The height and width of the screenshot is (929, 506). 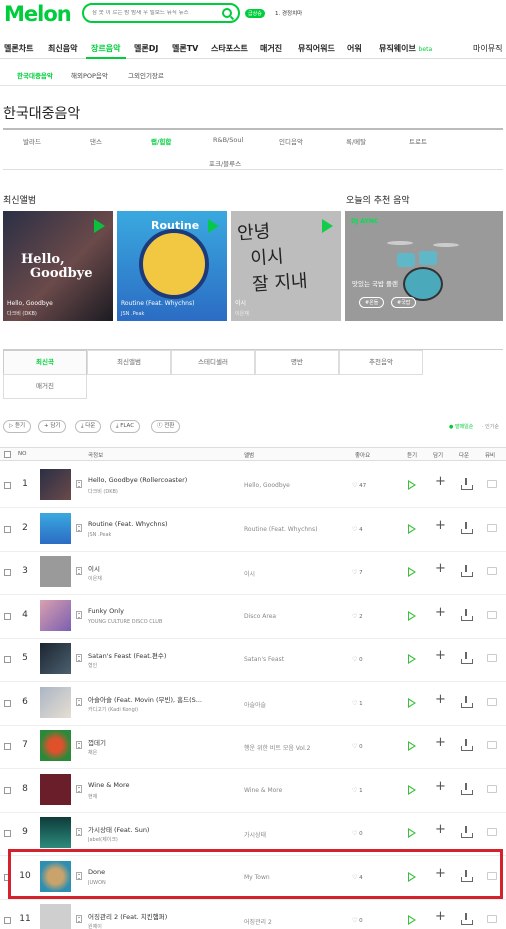 What do you see at coordinates (490, 426) in the screenshot?
I see `sort-popular: · 인기순` at bounding box center [490, 426].